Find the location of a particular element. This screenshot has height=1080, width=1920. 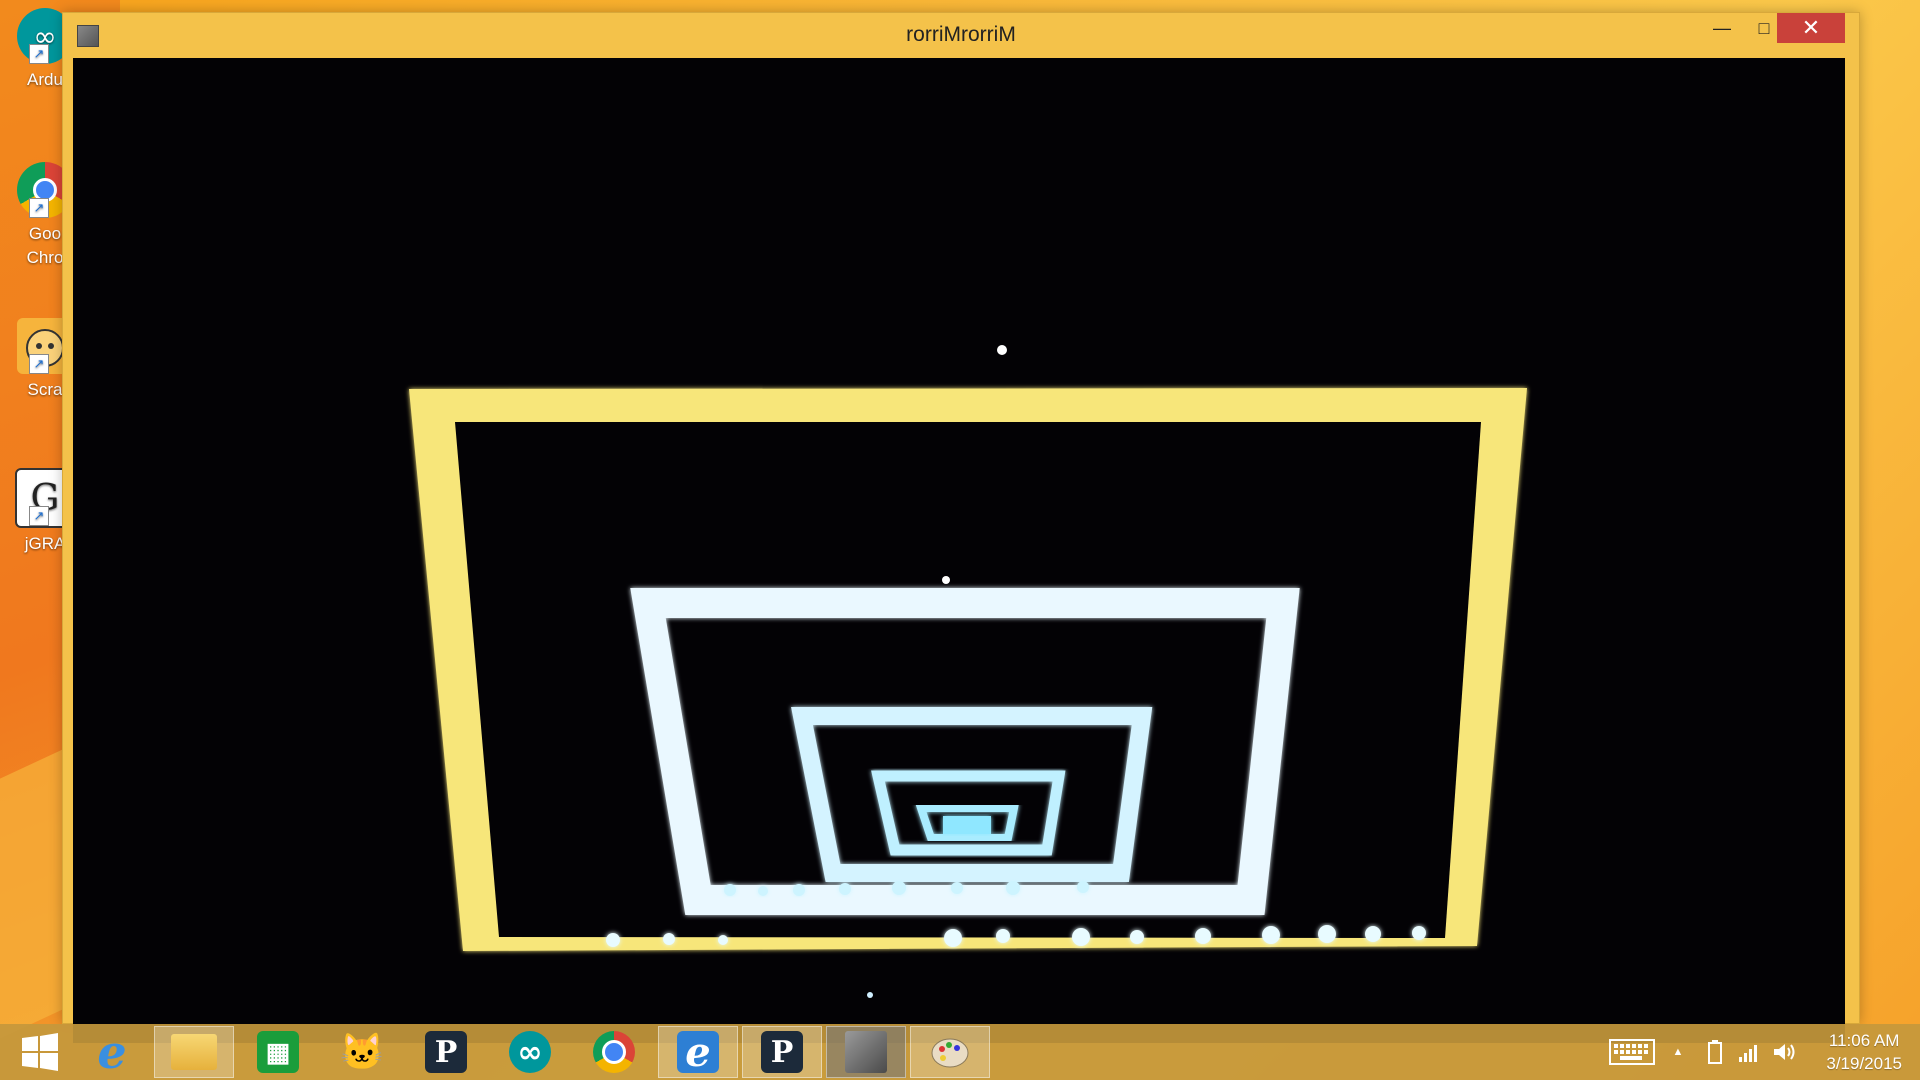

taskbar-chrome is located at coordinates (614, 1052).